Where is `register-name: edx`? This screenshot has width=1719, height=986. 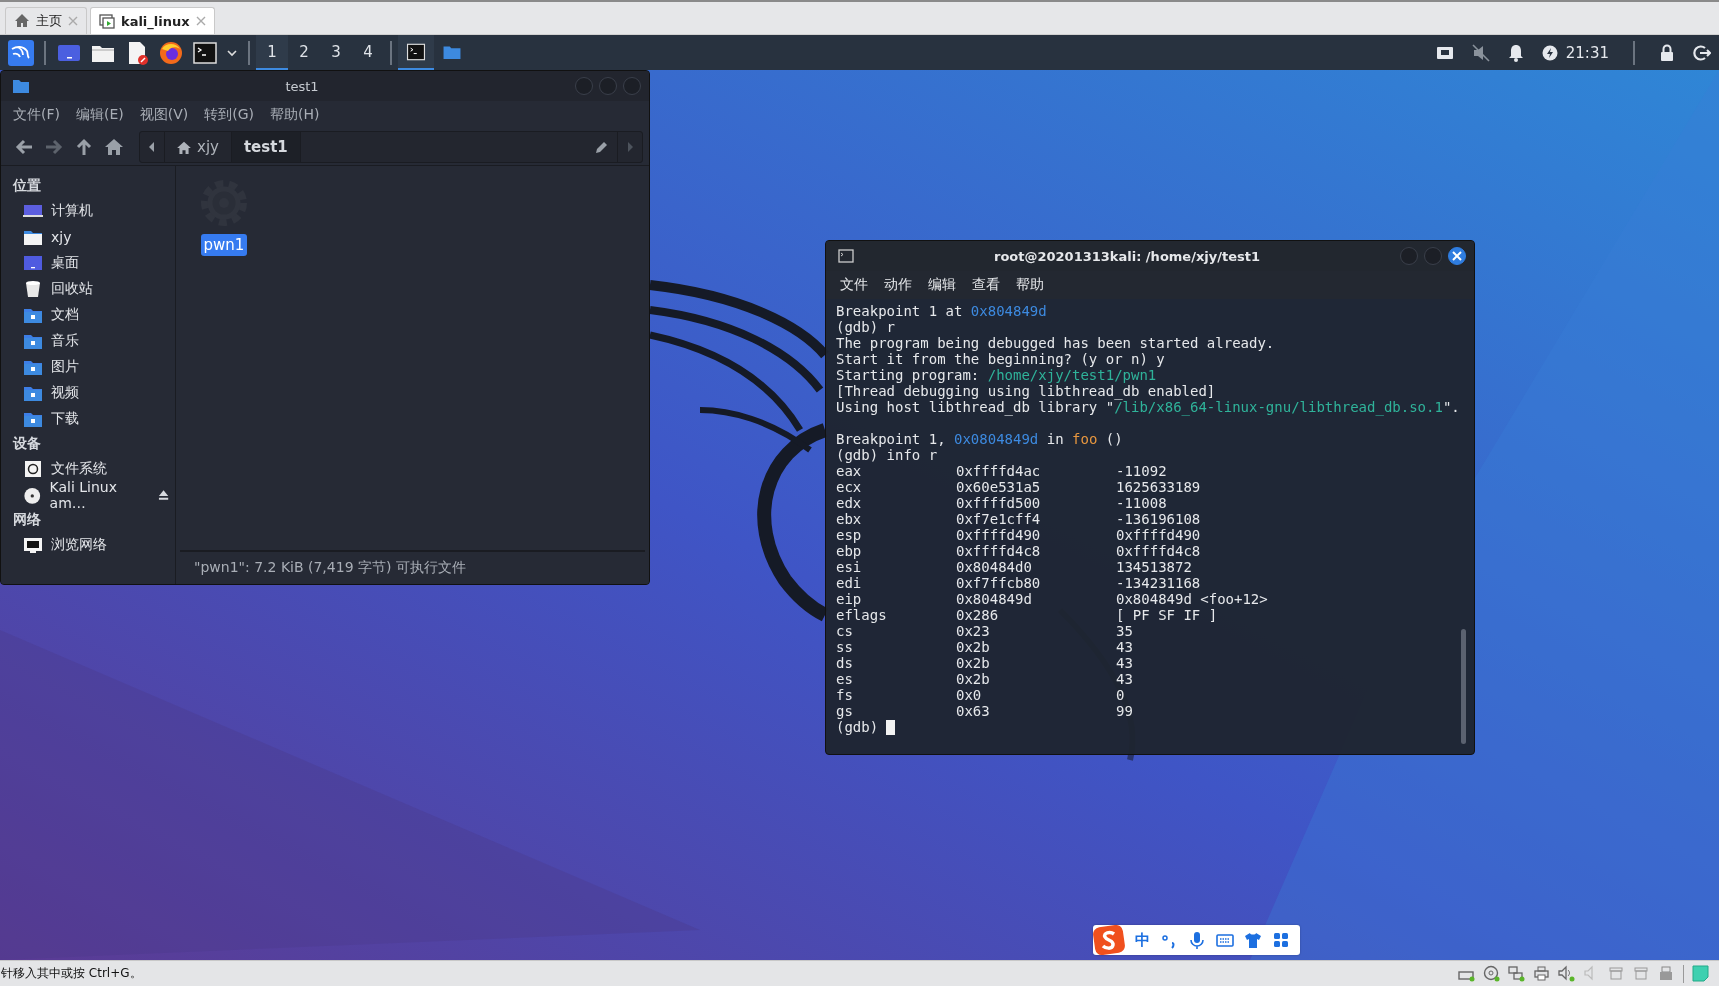
register-name: edx is located at coordinates (849, 503).